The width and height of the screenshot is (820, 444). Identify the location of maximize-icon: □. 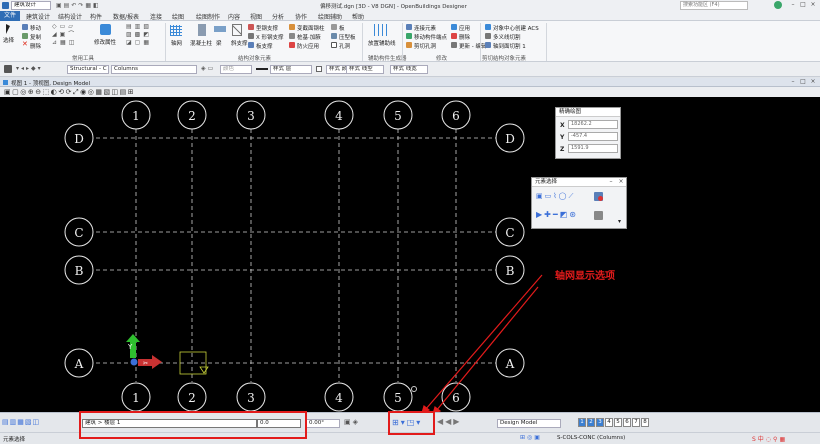
(803, 5).